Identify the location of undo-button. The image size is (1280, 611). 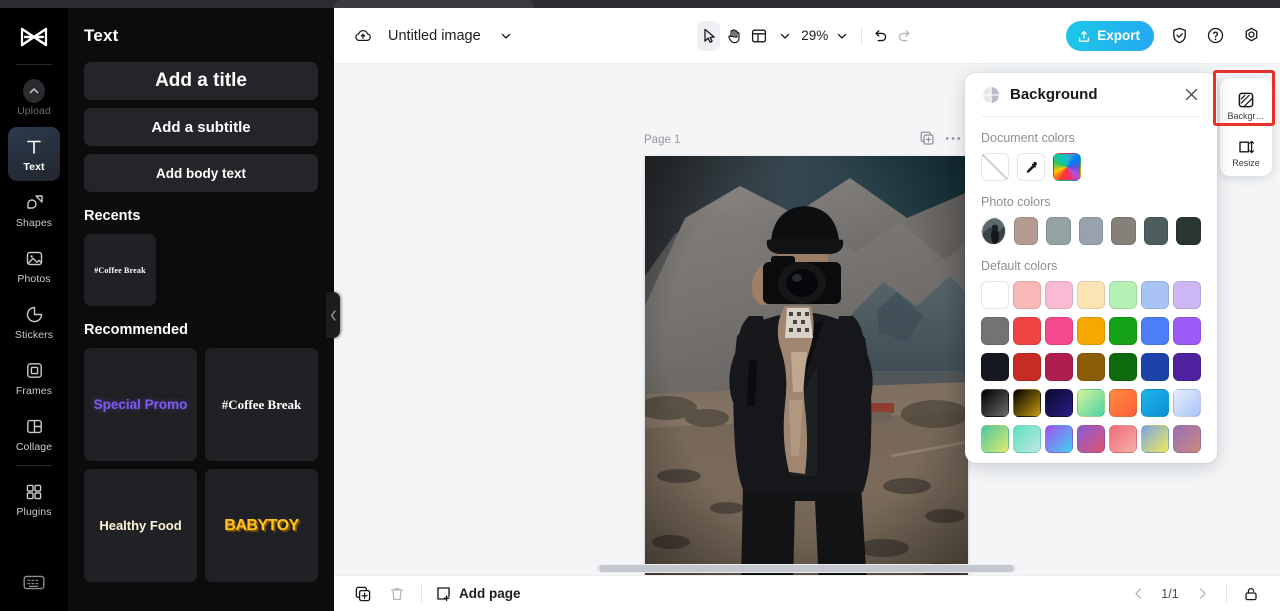
(879, 36).